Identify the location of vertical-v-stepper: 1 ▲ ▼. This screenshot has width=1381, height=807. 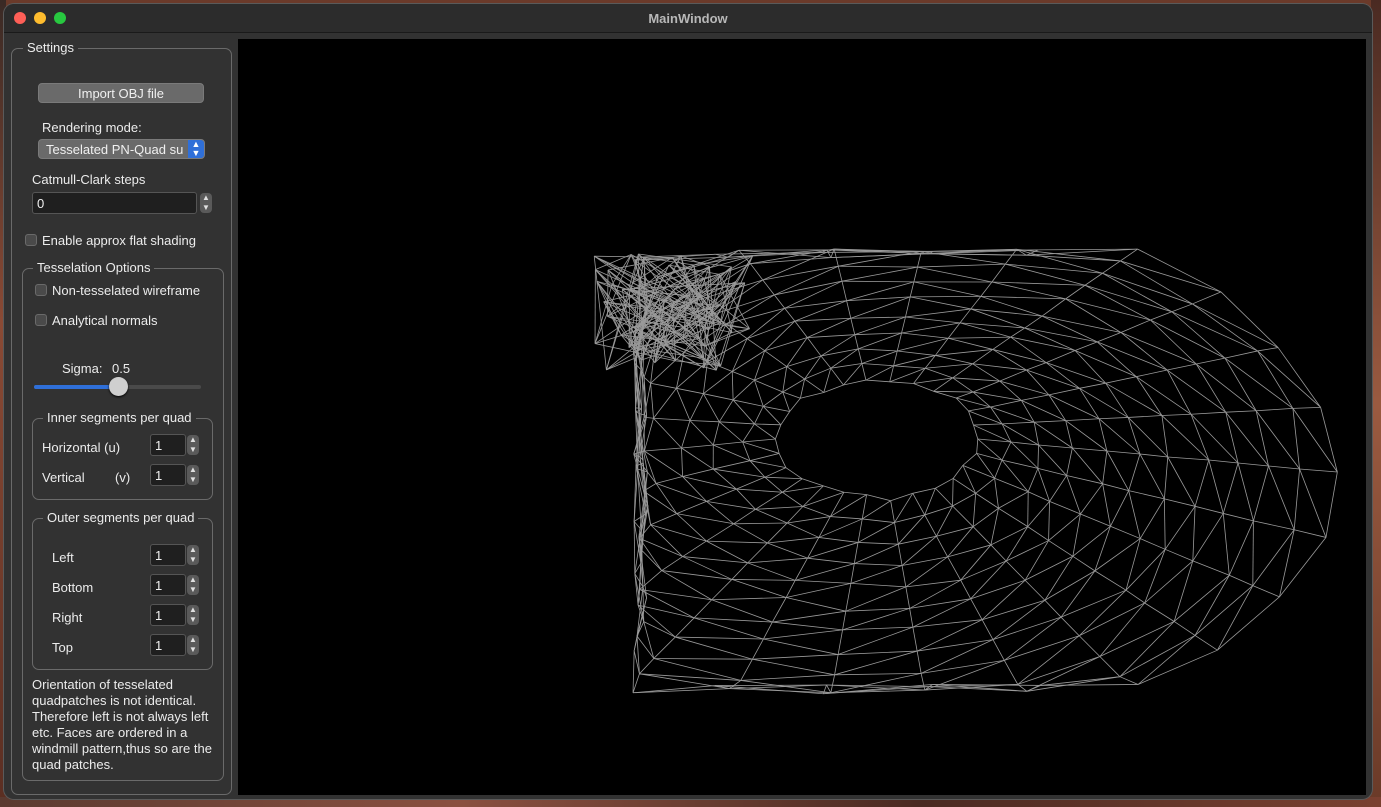
(174, 475).